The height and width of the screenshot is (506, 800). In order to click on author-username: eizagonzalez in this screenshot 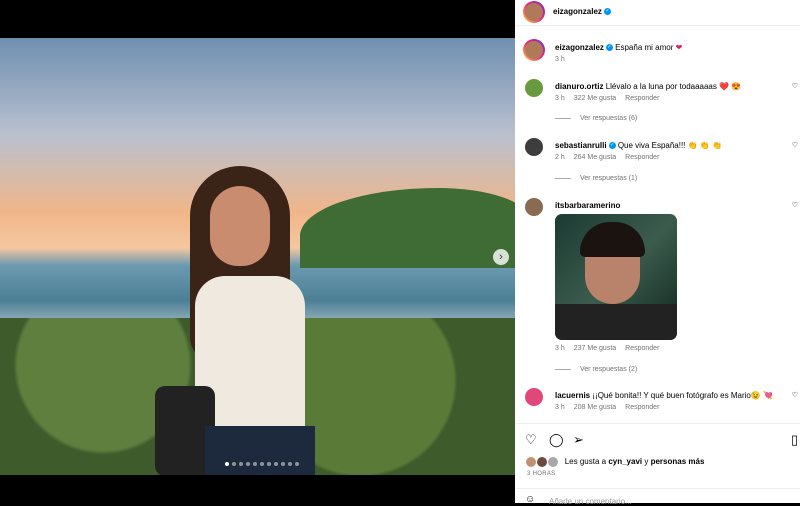, I will do `click(577, 11)`.